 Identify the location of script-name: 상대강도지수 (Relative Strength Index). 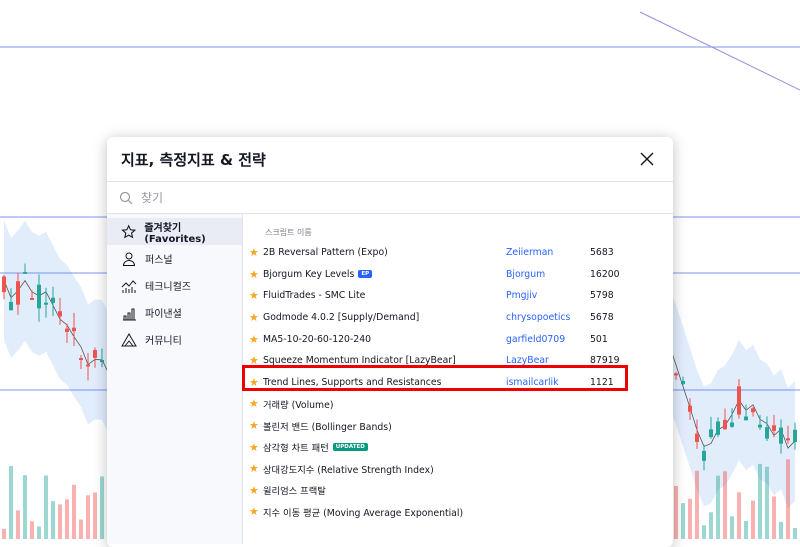
(348, 470).